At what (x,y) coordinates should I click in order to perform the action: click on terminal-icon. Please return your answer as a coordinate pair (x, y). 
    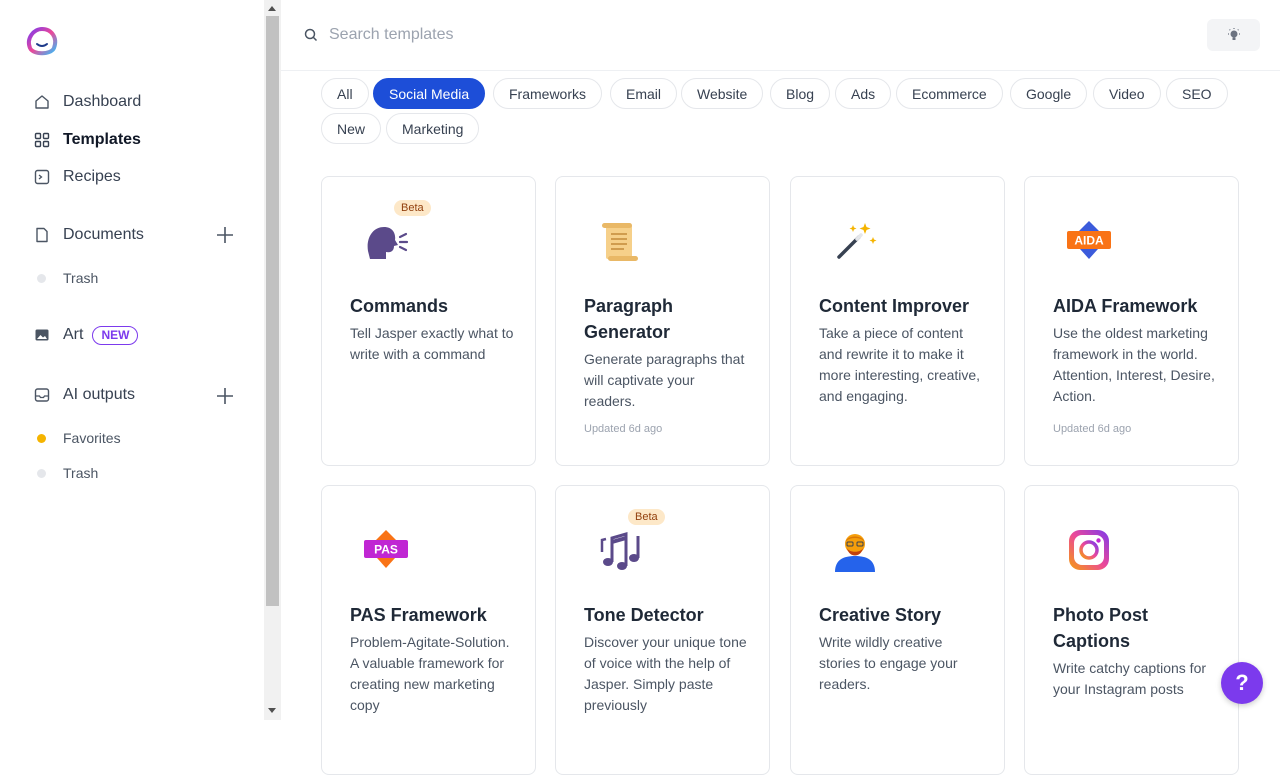
    Looking at the image, I should click on (42, 177).